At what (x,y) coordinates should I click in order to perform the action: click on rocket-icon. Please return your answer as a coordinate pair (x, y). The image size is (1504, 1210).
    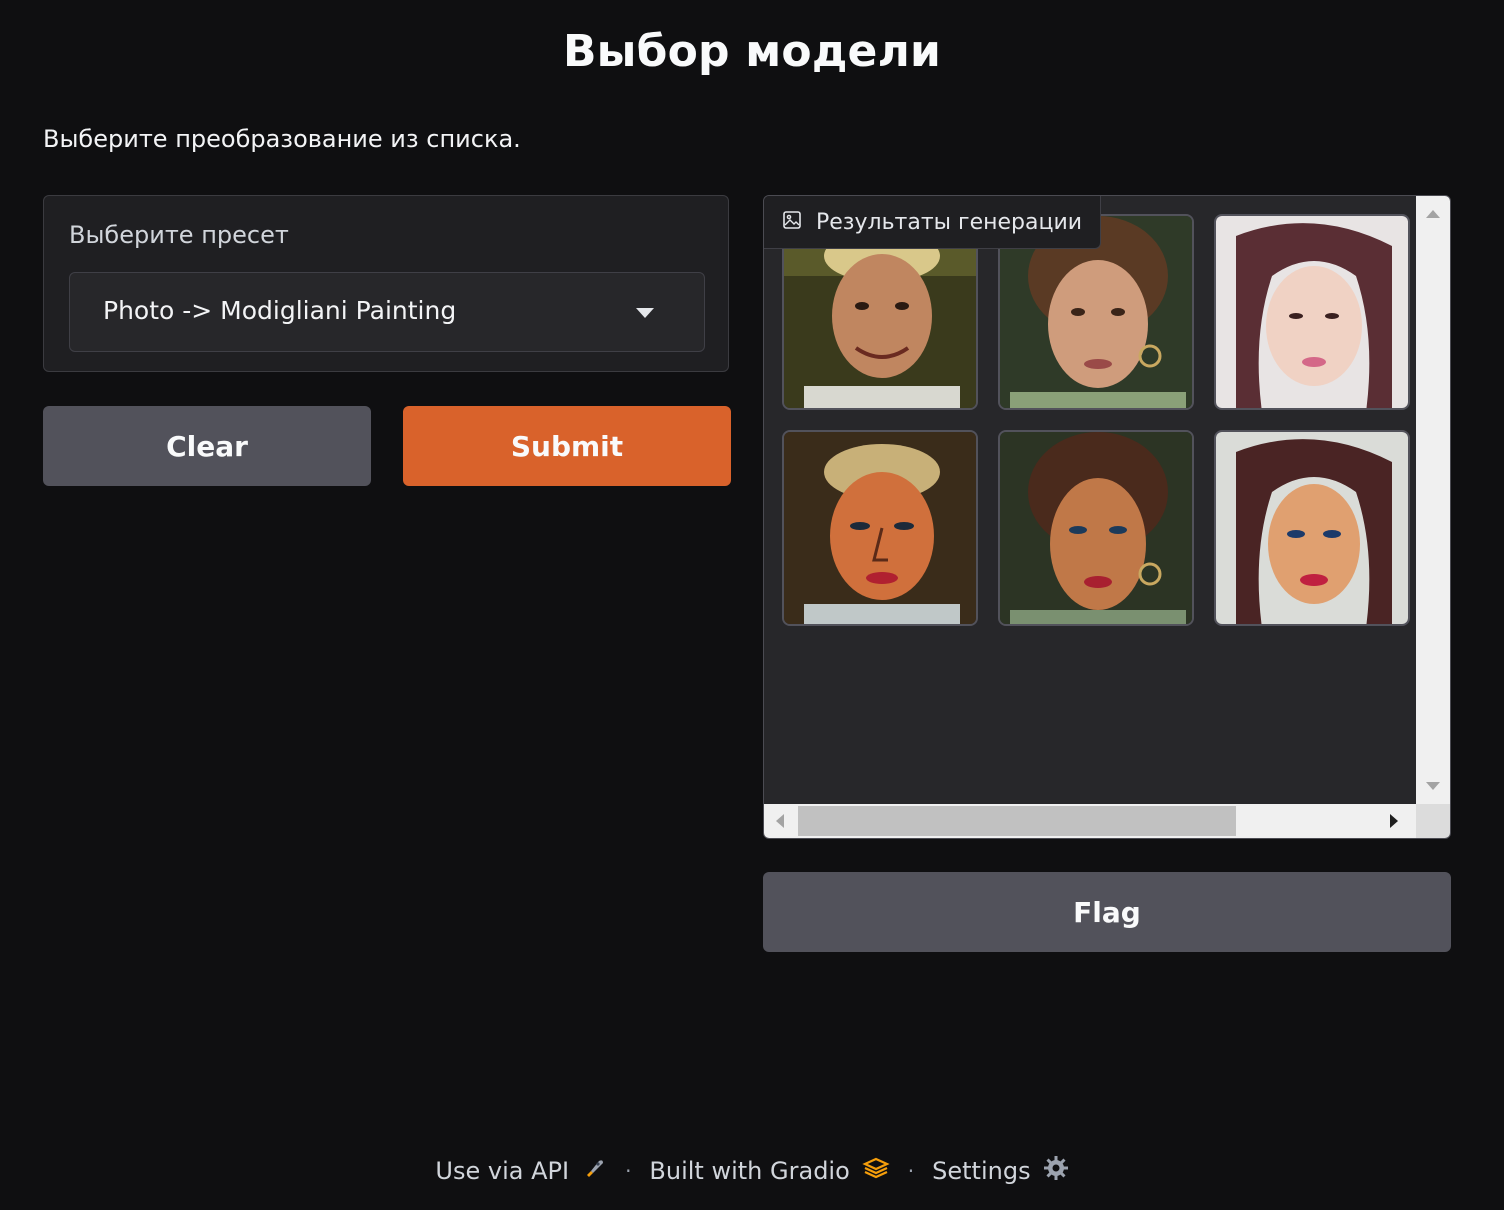
    Looking at the image, I should click on (594, 1171).